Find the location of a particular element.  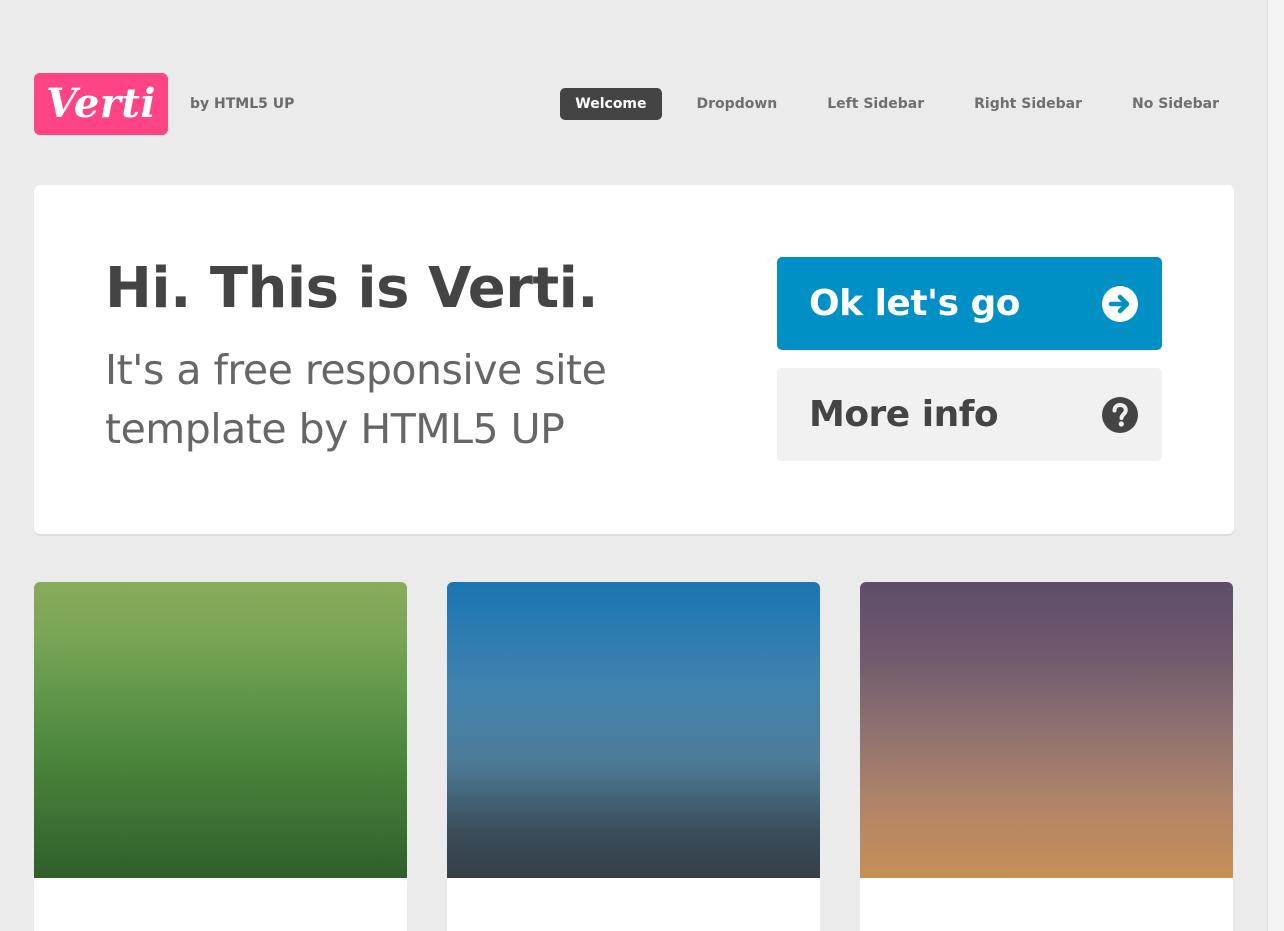

question-circle-icon is located at coordinates (1120, 414).